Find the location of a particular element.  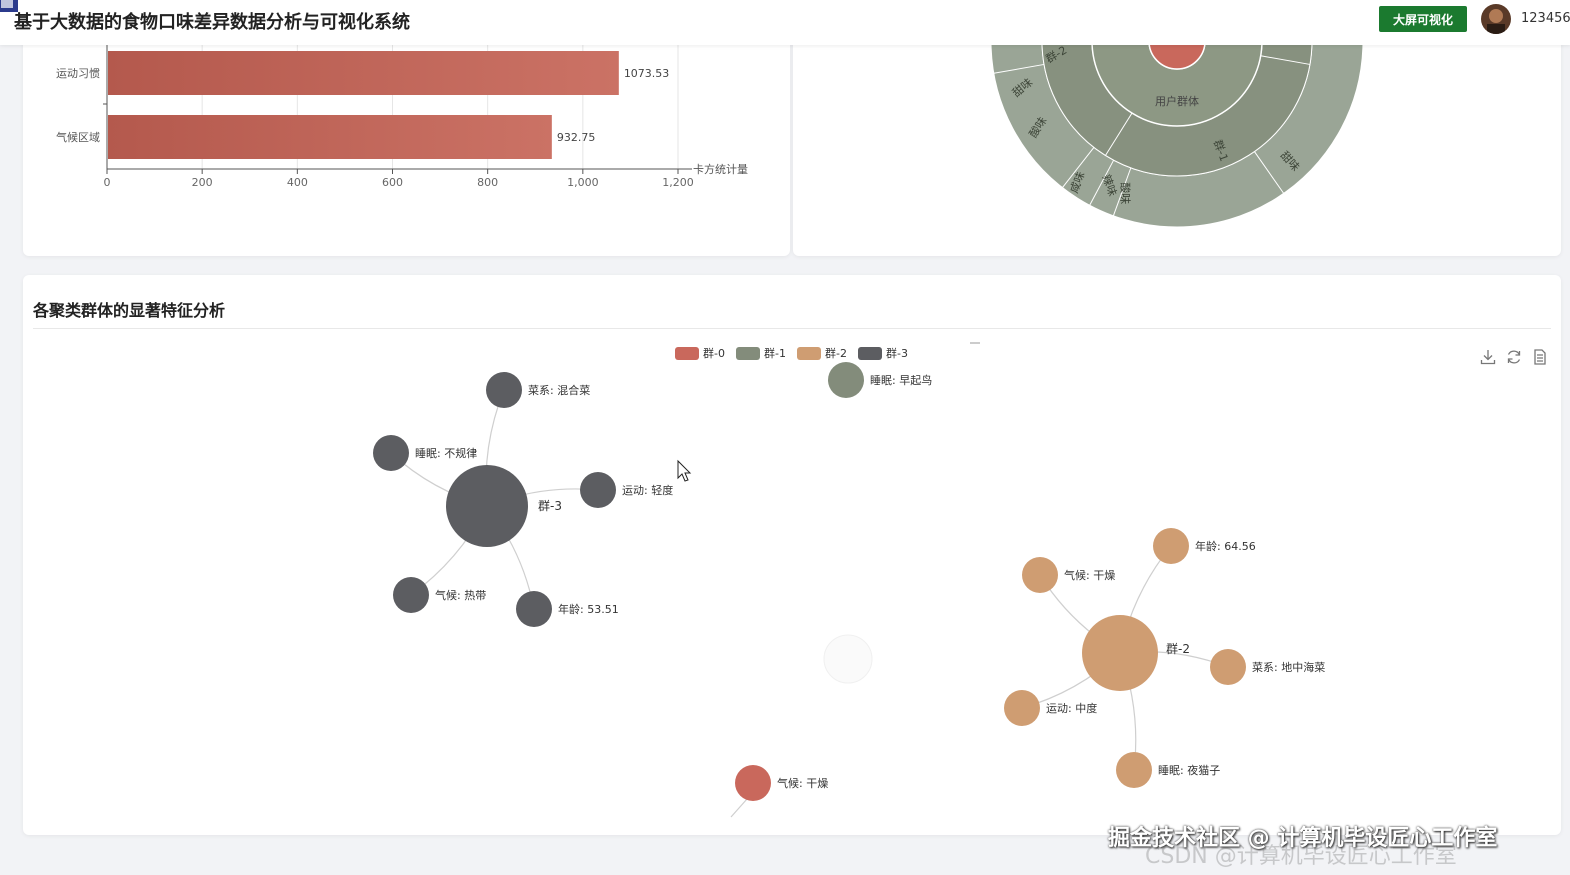

user-avatar-icon is located at coordinates (1496, 19).